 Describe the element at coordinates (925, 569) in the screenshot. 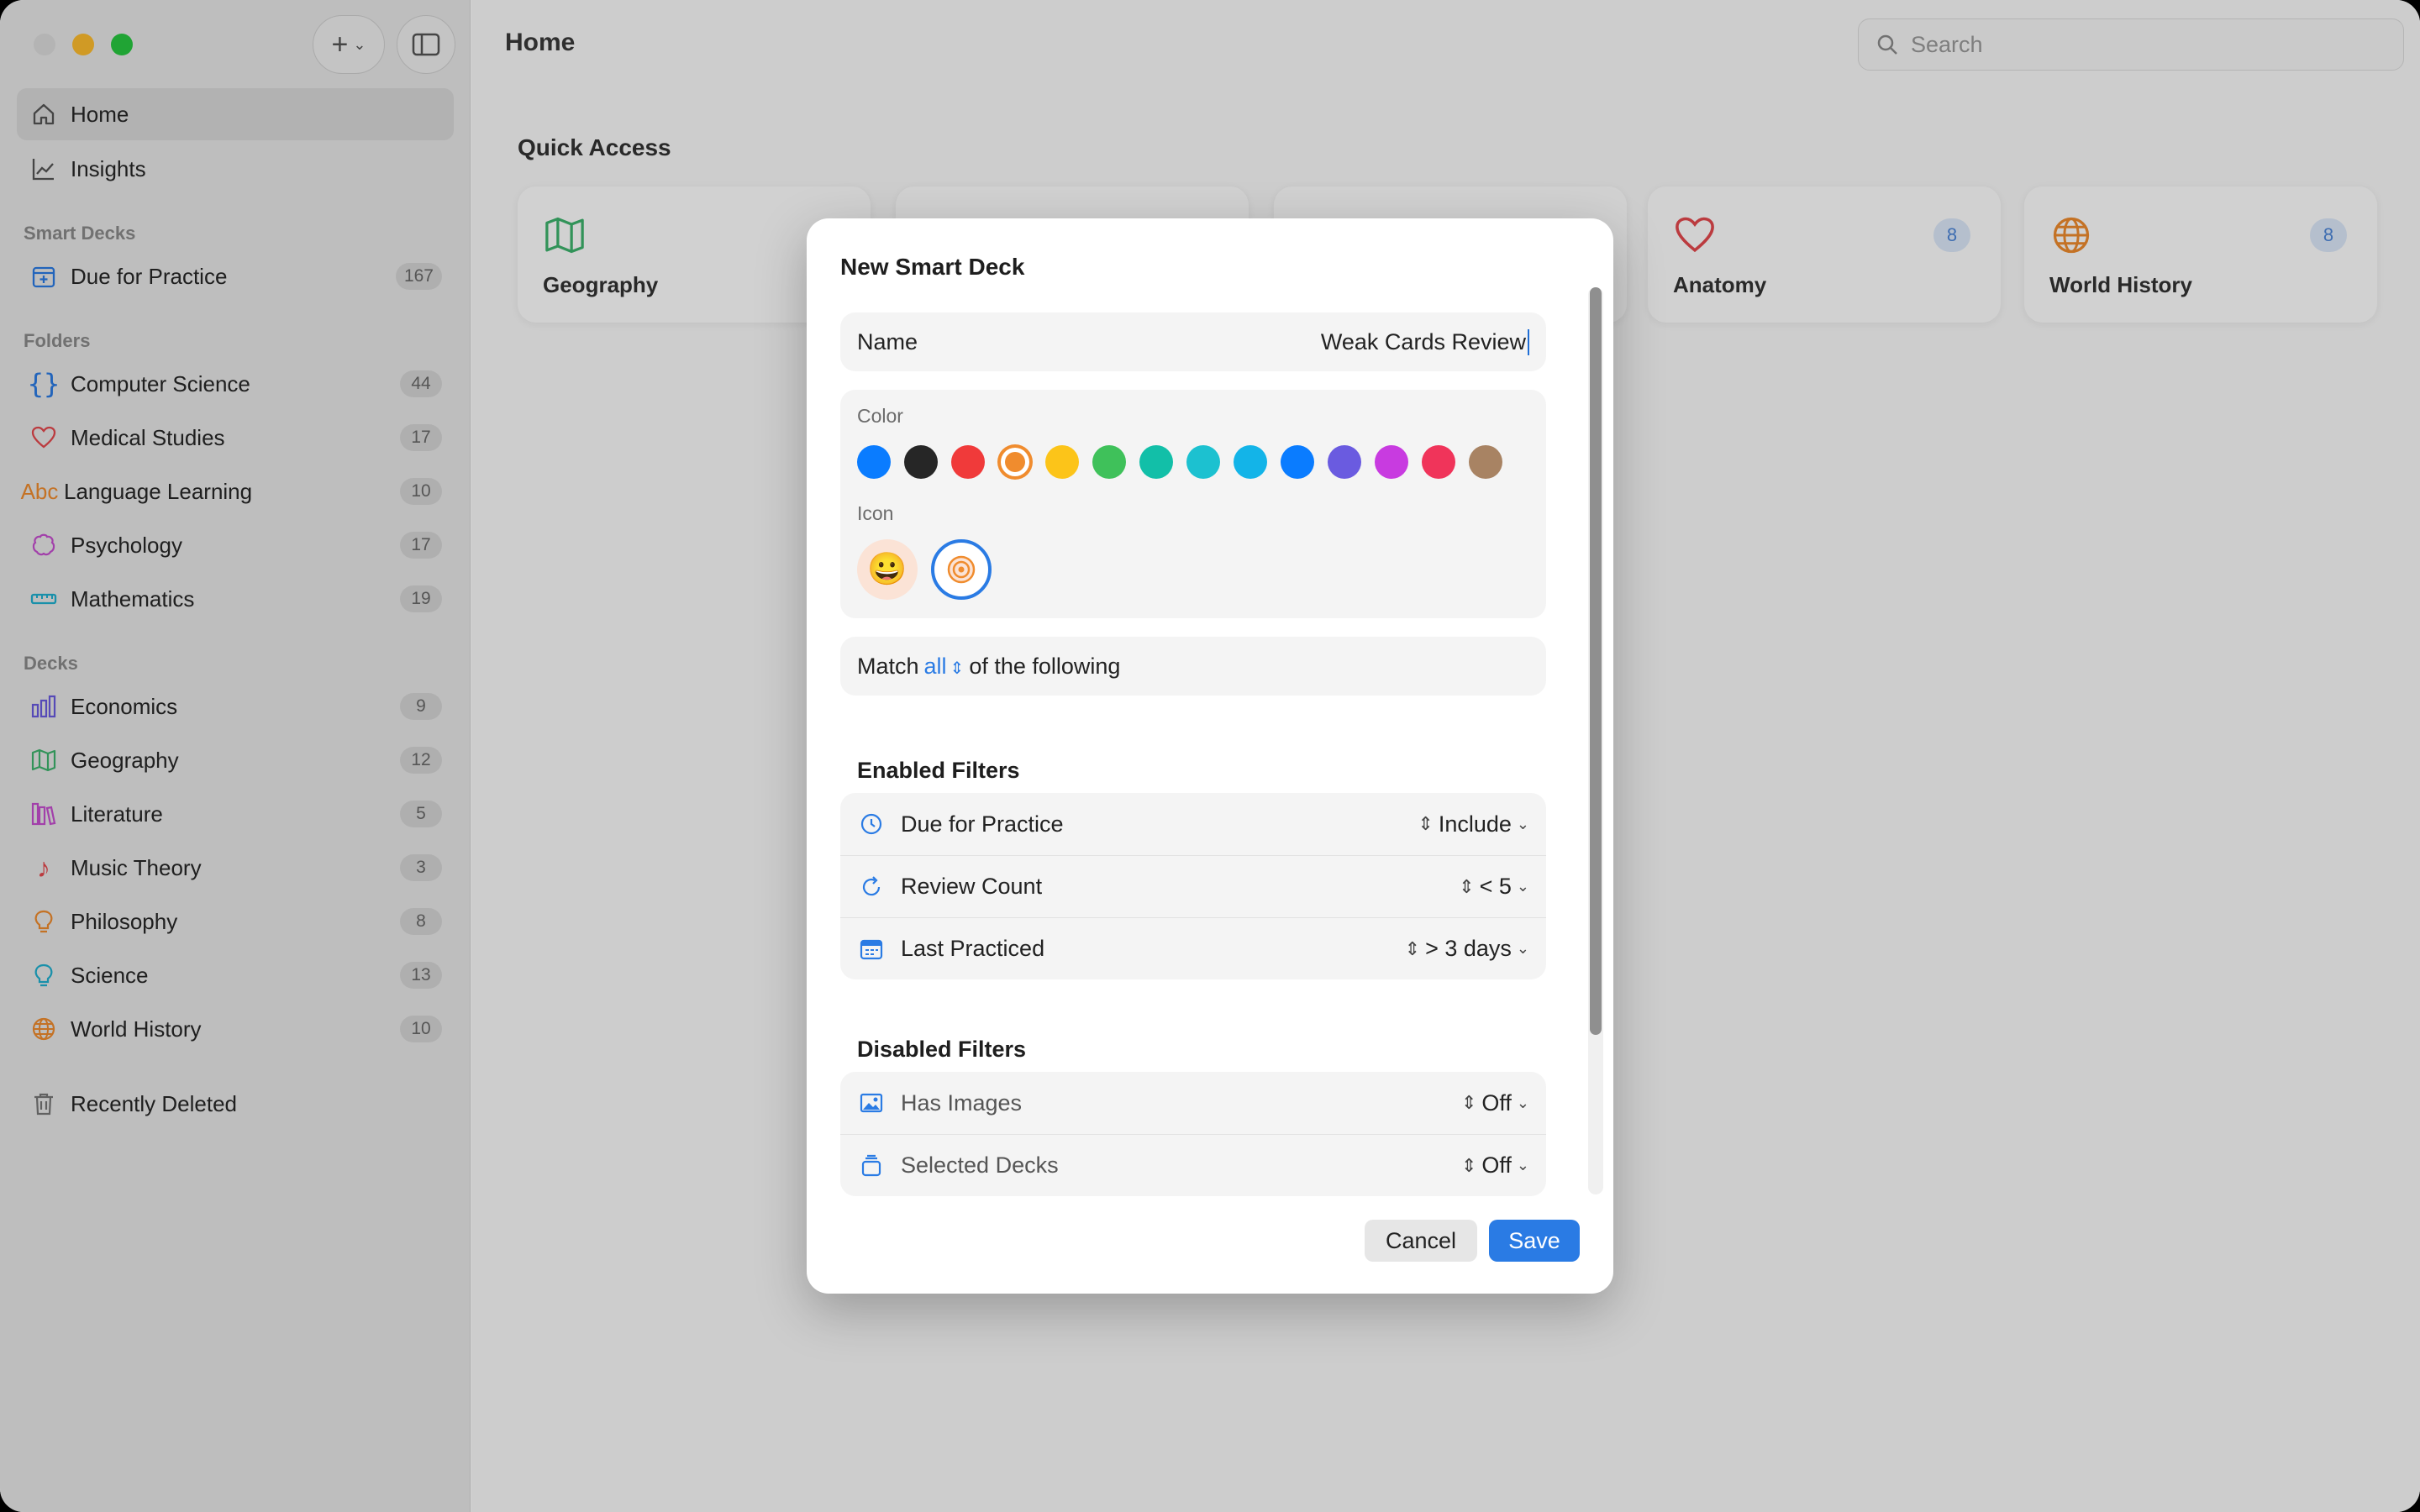

I see `icon-options: 😀` at that location.